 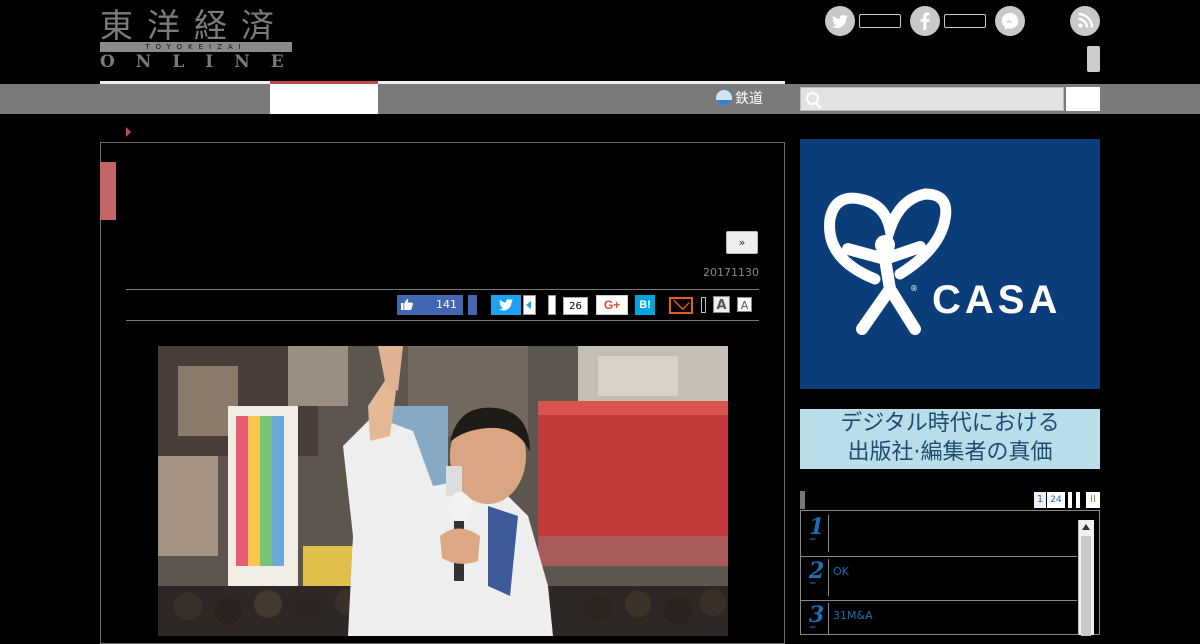 I want to click on casa-ad-banner: ® CASA, so click(x=950, y=264).